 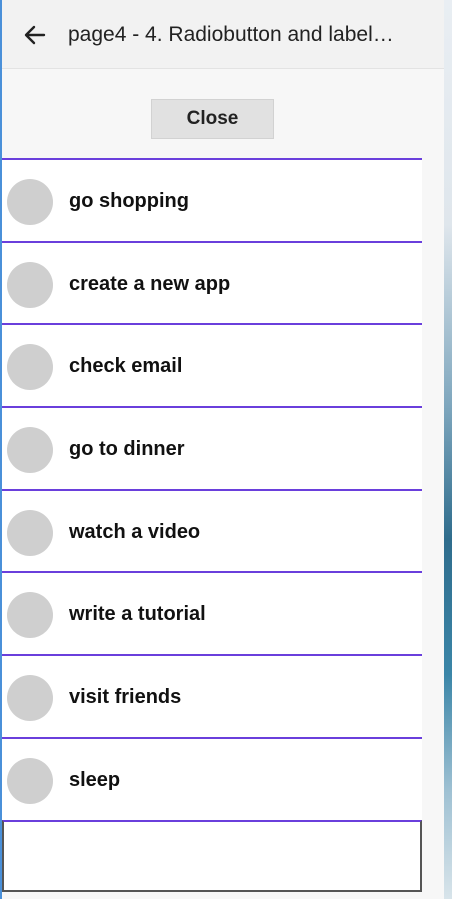 I want to click on radio-label: check email, so click(x=126, y=366).